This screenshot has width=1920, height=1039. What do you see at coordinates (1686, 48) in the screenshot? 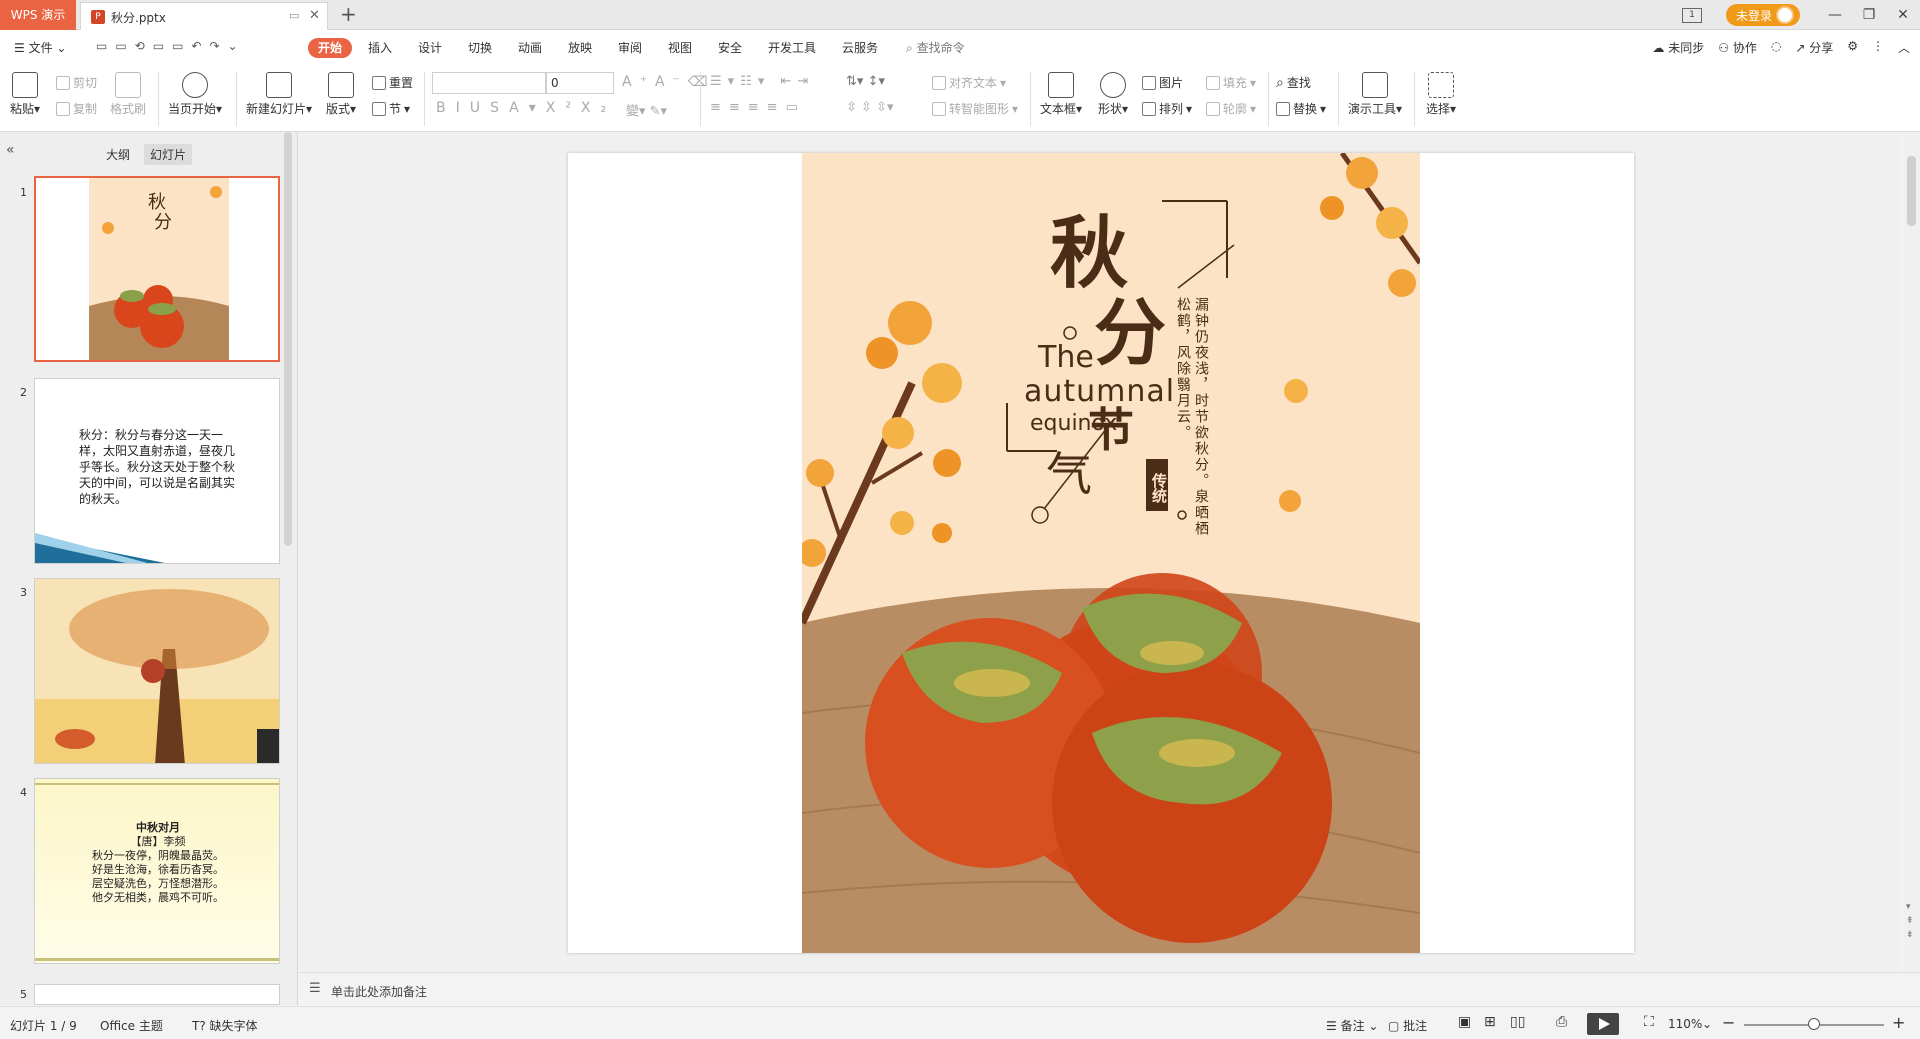
I see `sync-label: 未同步` at bounding box center [1686, 48].